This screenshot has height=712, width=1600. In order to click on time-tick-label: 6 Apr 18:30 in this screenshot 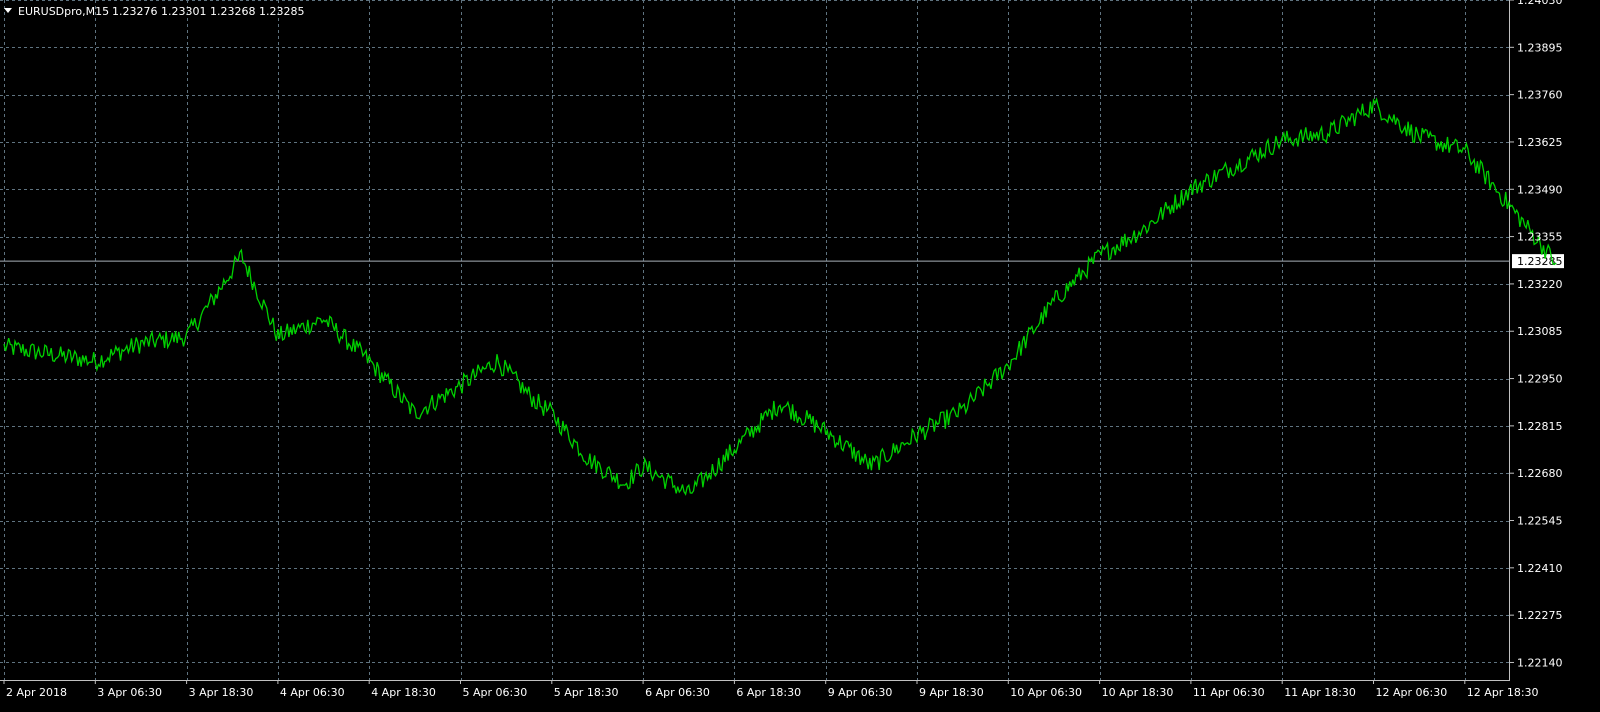, I will do `click(768, 692)`.